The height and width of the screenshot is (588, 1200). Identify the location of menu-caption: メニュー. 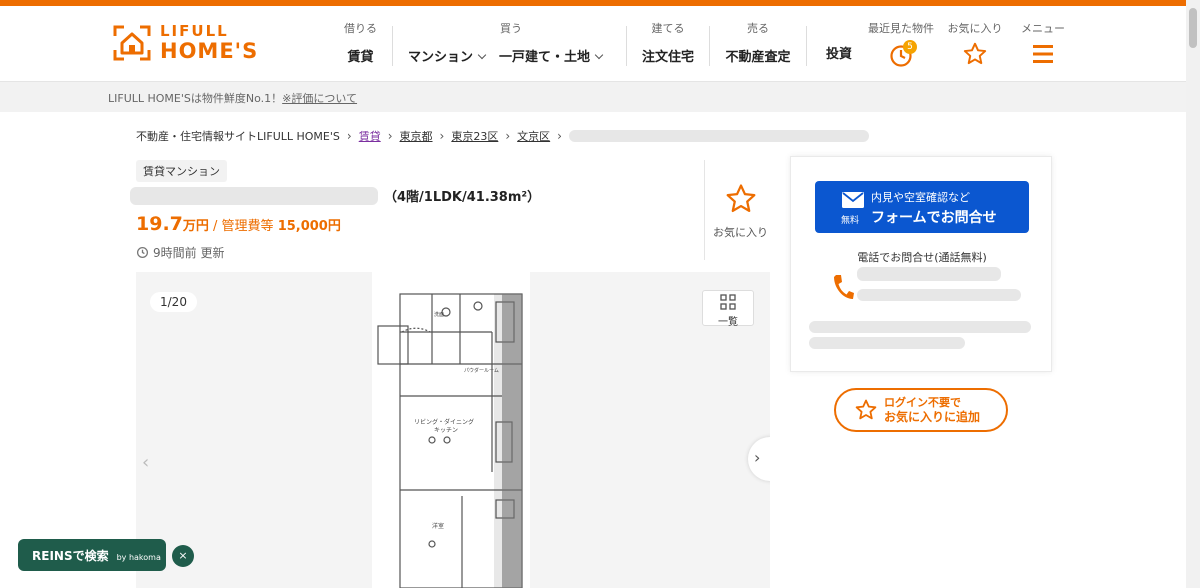
(1043, 28).